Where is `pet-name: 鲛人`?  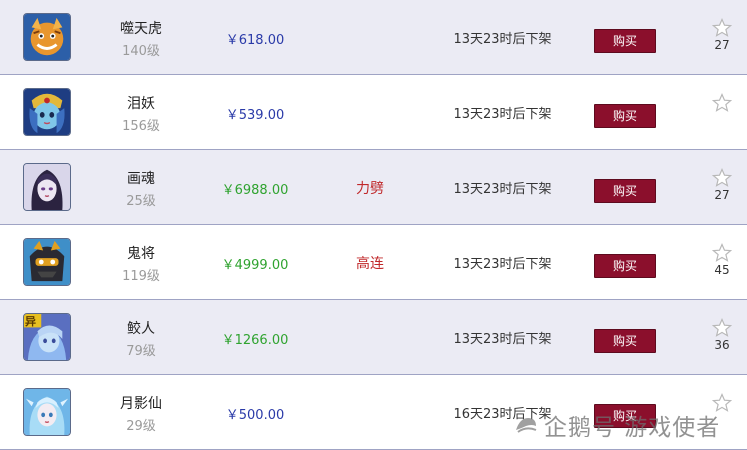
pet-name: 鲛人 is located at coordinates (141, 329).